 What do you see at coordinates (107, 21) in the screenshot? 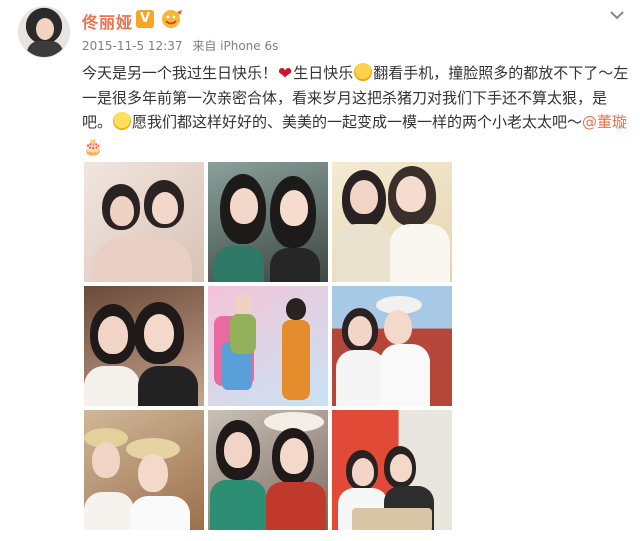
I see `author-name: 佟丽娅` at bounding box center [107, 21].